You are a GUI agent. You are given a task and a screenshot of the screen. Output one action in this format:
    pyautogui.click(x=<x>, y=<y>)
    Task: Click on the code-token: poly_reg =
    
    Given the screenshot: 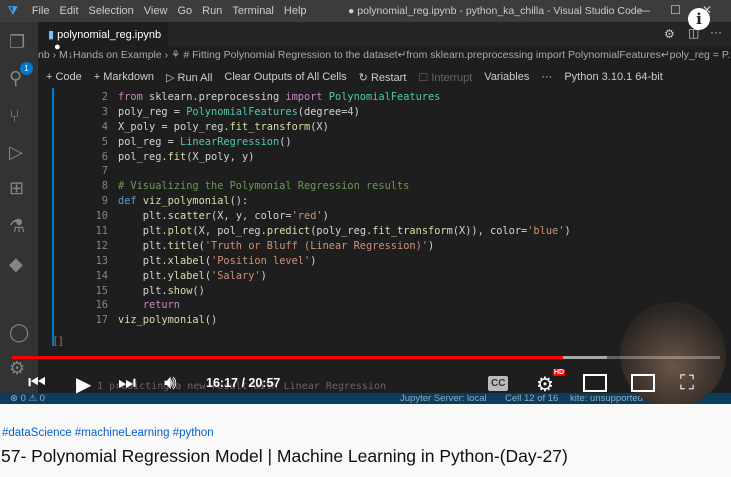 What is the action you would take?
    pyautogui.click(x=152, y=111)
    